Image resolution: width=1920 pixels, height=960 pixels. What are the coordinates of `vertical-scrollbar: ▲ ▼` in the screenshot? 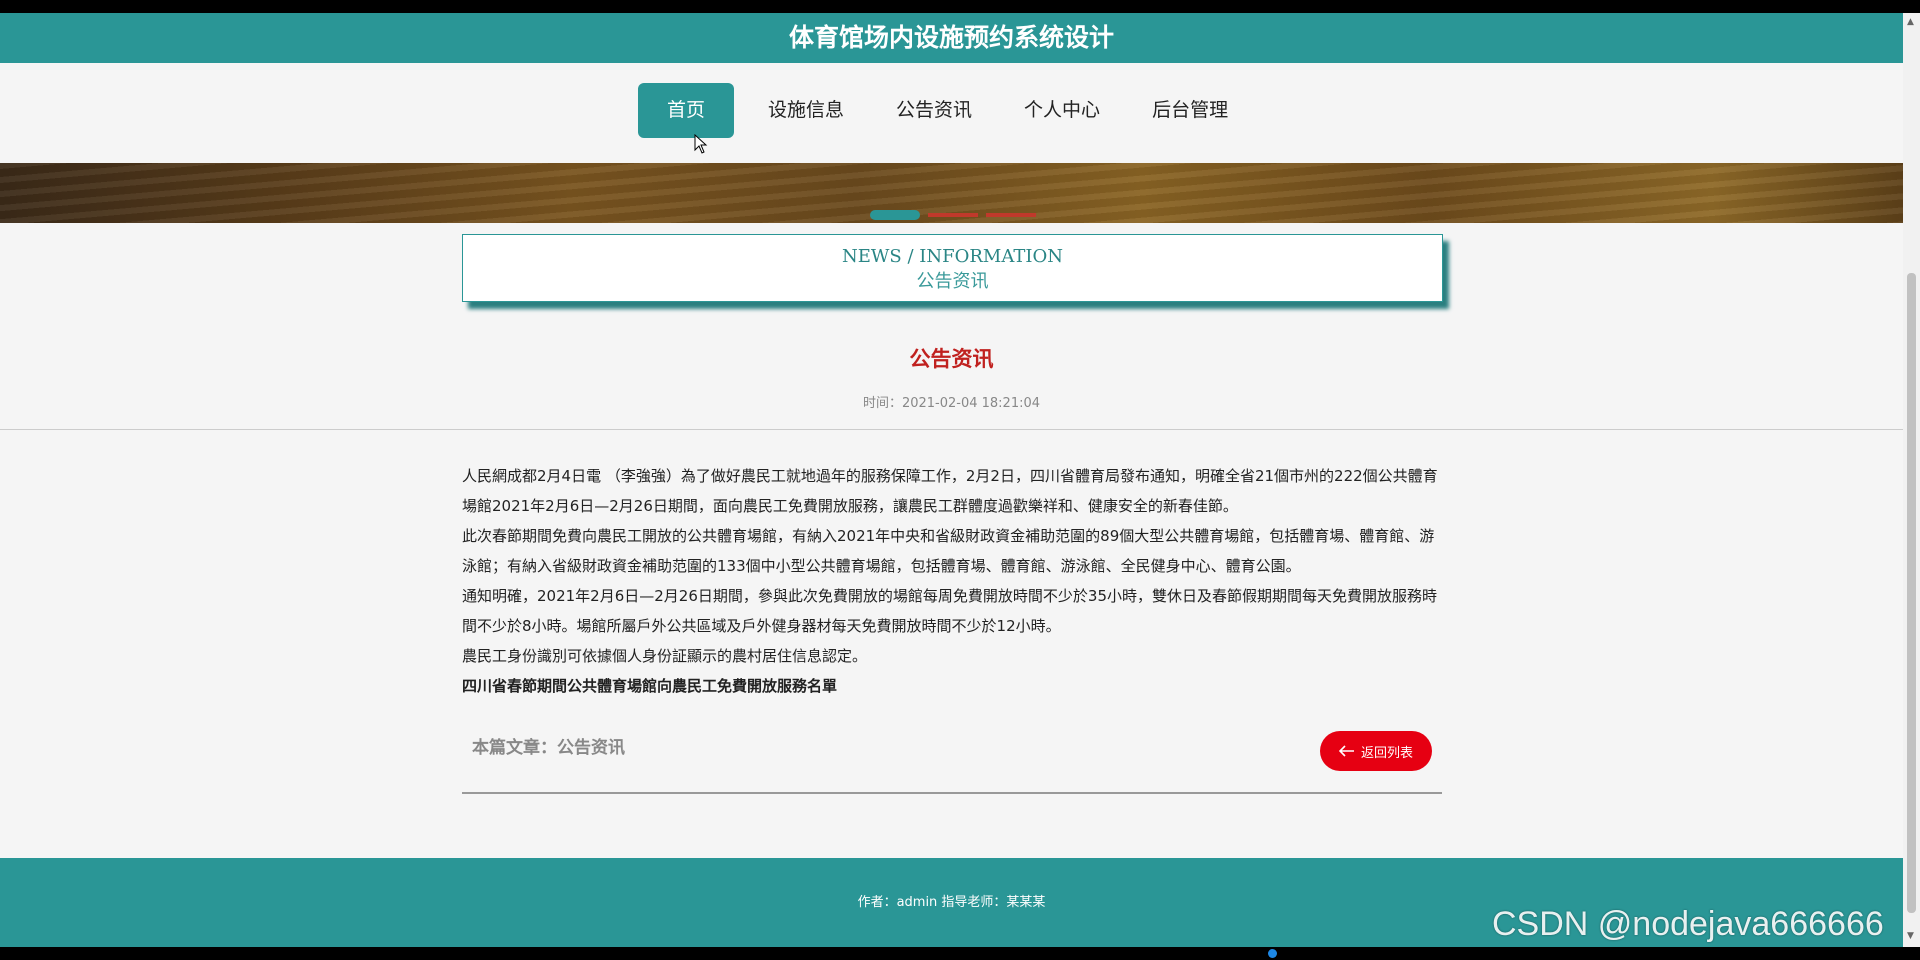 It's located at (1911, 480).